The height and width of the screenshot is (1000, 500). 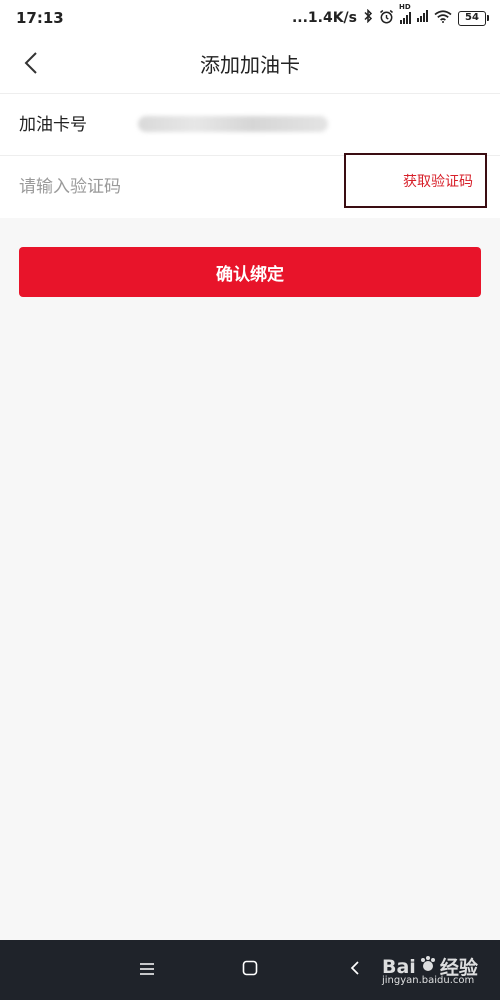 I want to click on status-icons: ...1.4K/s HD 54, so click(x=390, y=15).